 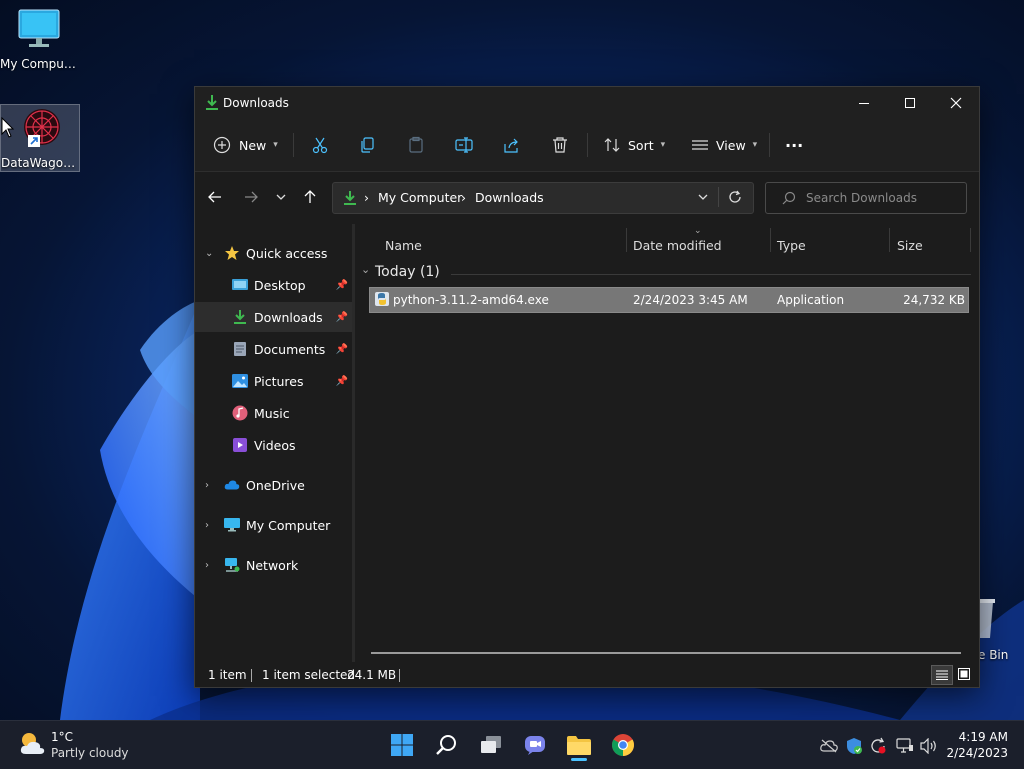 I want to click on title-bar: Downloads, so click(x=587, y=103).